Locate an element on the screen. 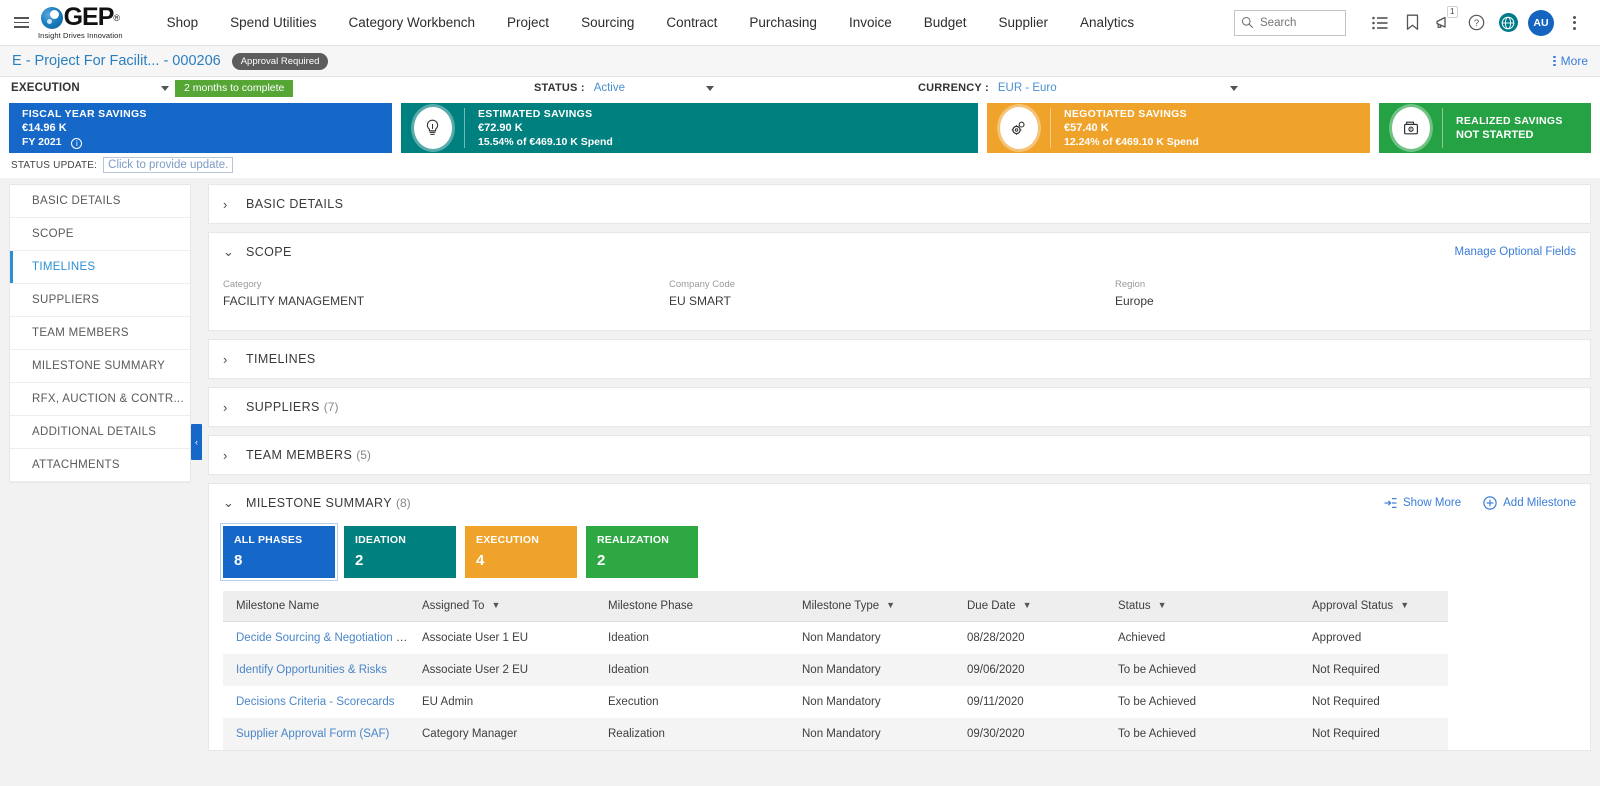 This screenshot has height=786, width=1600. sidebar-collapse-handle: ‹ is located at coordinates (196, 442).